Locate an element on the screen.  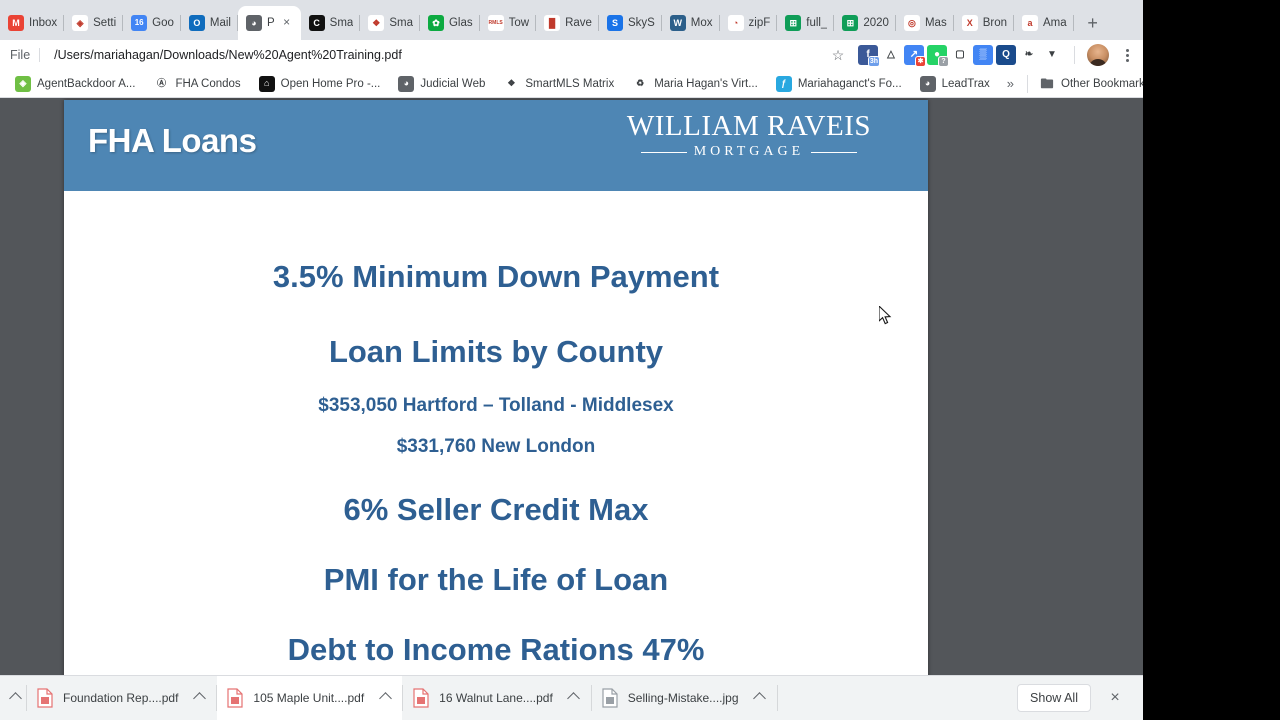
bookmark-star-icon: ☆ is located at coordinates (838, 55).